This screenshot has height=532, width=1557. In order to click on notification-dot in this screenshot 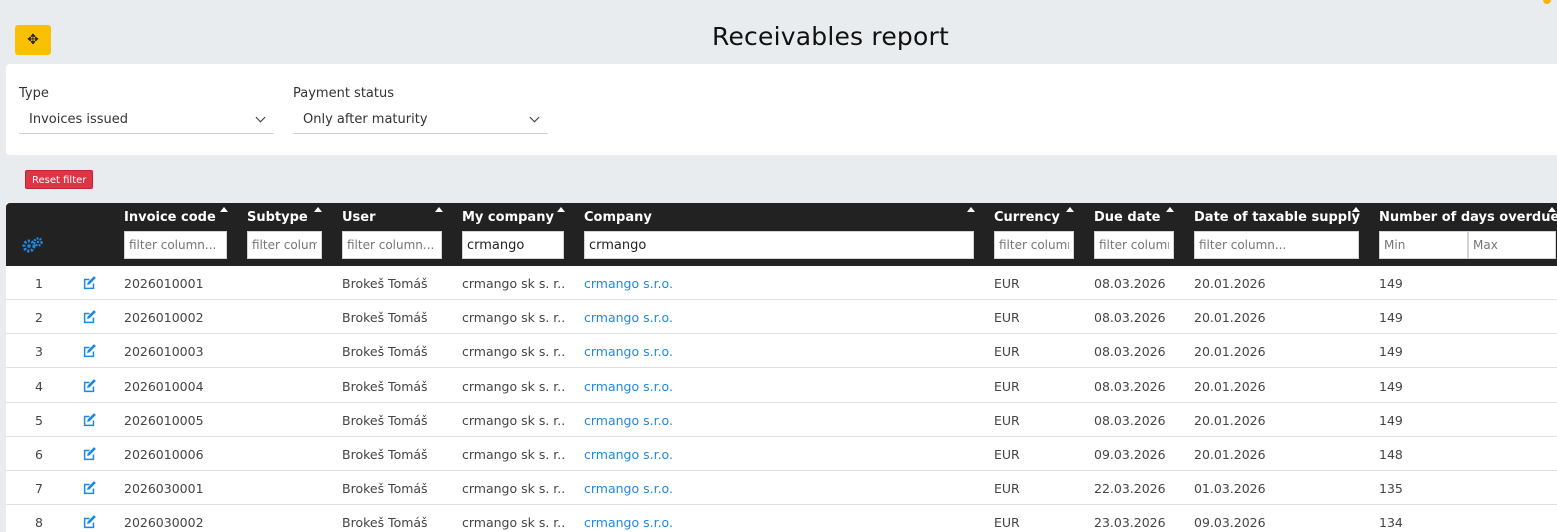, I will do `click(1547, 2)`.